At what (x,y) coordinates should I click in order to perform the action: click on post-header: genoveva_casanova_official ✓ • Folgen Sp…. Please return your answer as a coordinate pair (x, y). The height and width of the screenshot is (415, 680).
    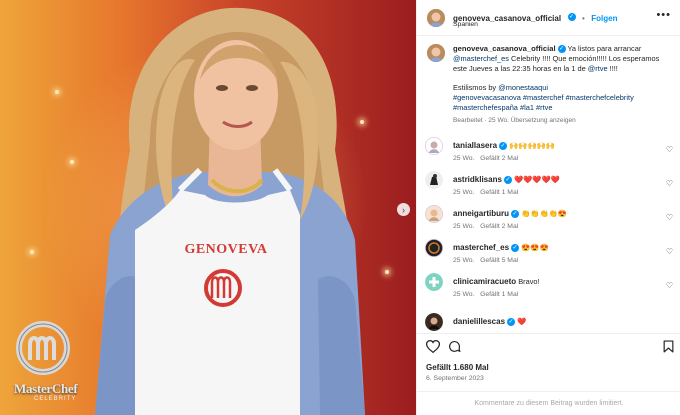
    Looking at the image, I should click on (548, 18).